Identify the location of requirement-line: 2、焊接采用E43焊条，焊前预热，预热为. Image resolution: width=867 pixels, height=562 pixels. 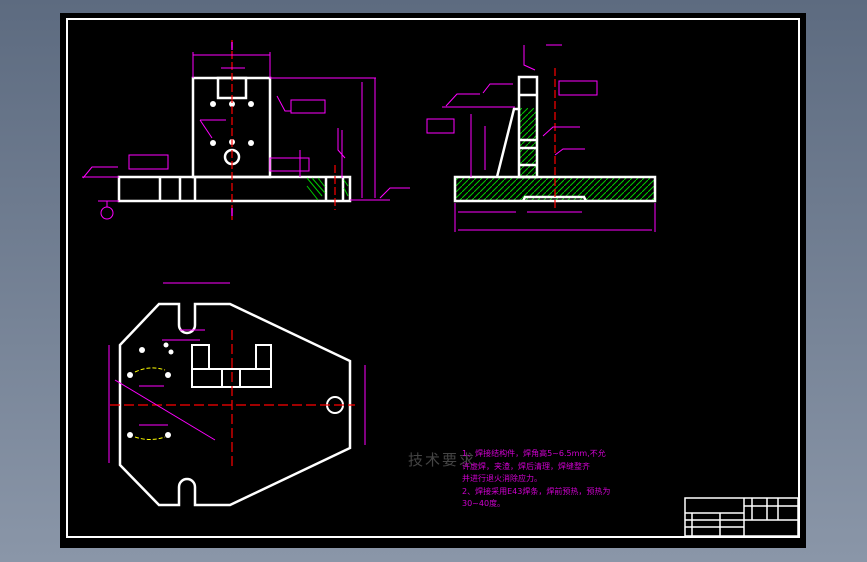
(536, 491).